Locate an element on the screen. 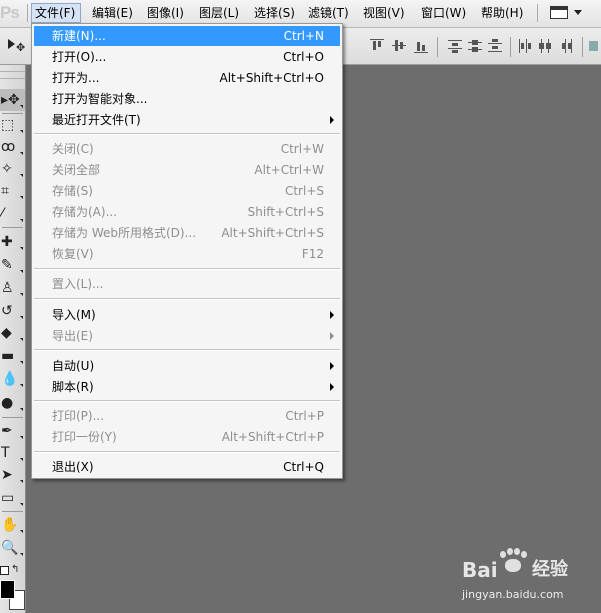  menu-item-automate: 自动(U) is located at coordinates (187, 366).